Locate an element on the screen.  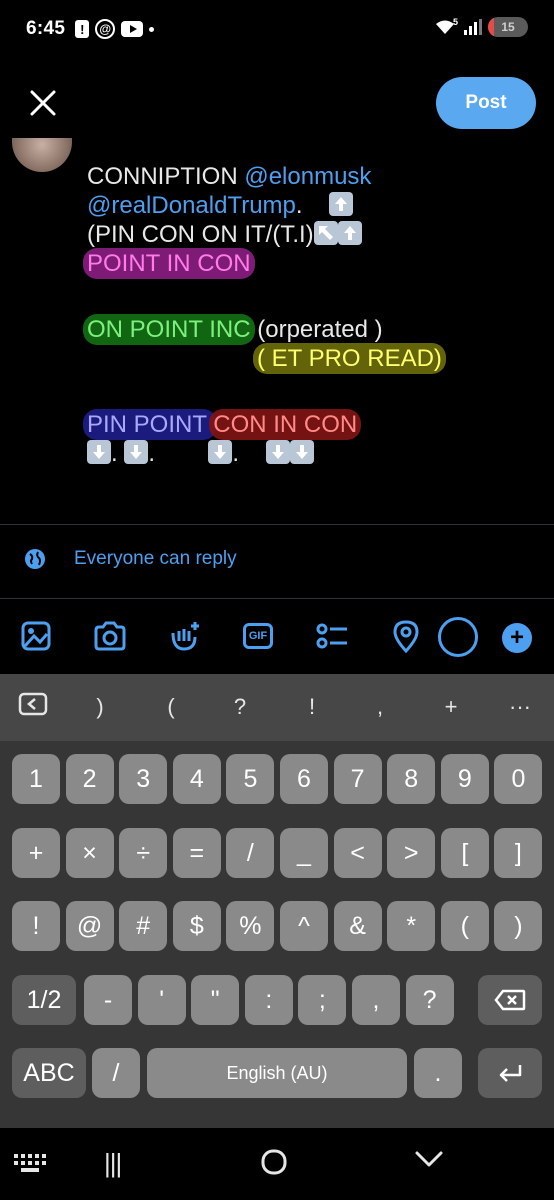
keyboard-collapse-icon is located at coordinates (33, 704).